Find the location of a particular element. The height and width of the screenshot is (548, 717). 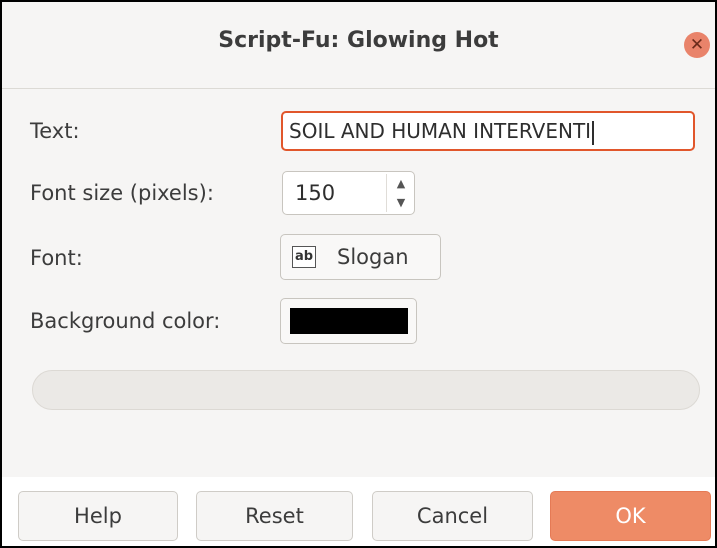

color-swatch is located at coordinates (349, 321).